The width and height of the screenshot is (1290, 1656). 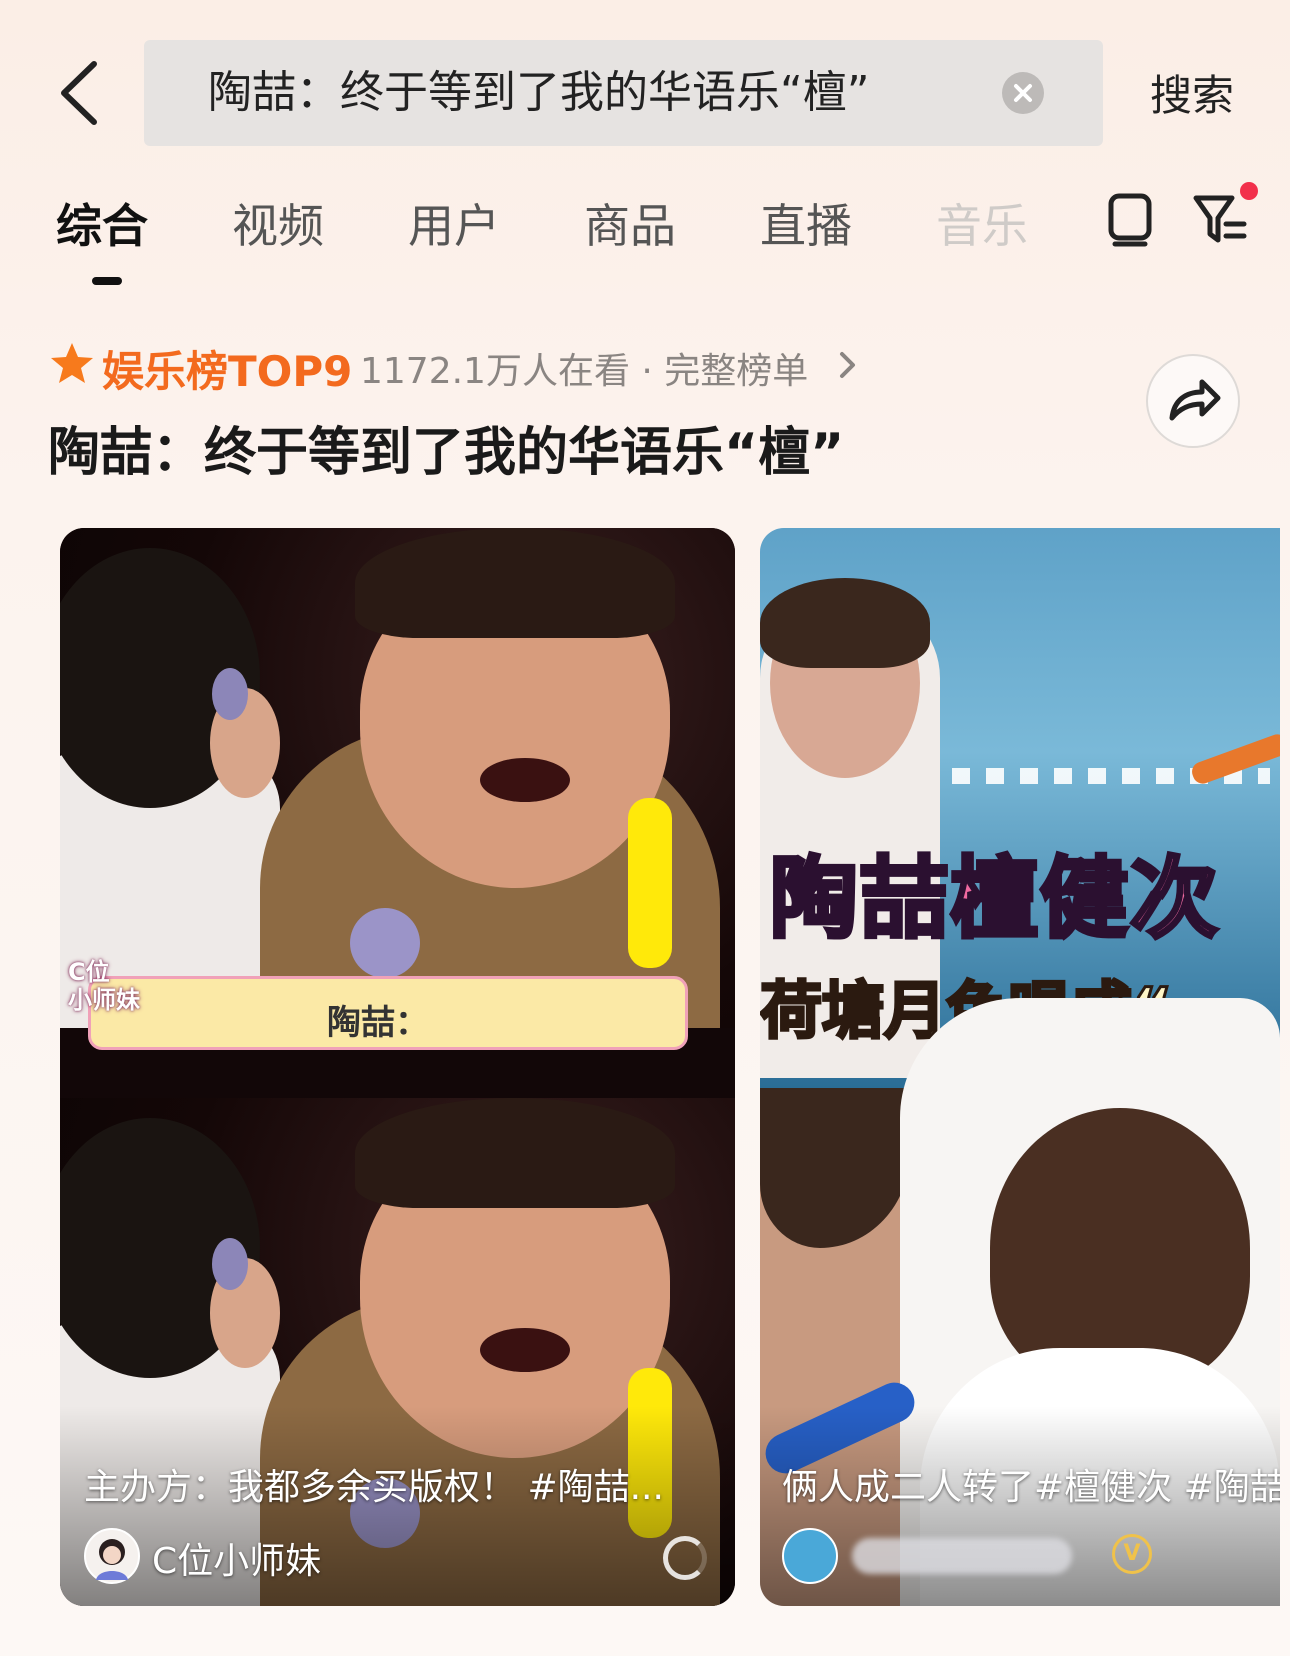 What do you see at coordinates (72, 363) in the screenshot?
I see `star-icon` at bounding box center [72, 363].